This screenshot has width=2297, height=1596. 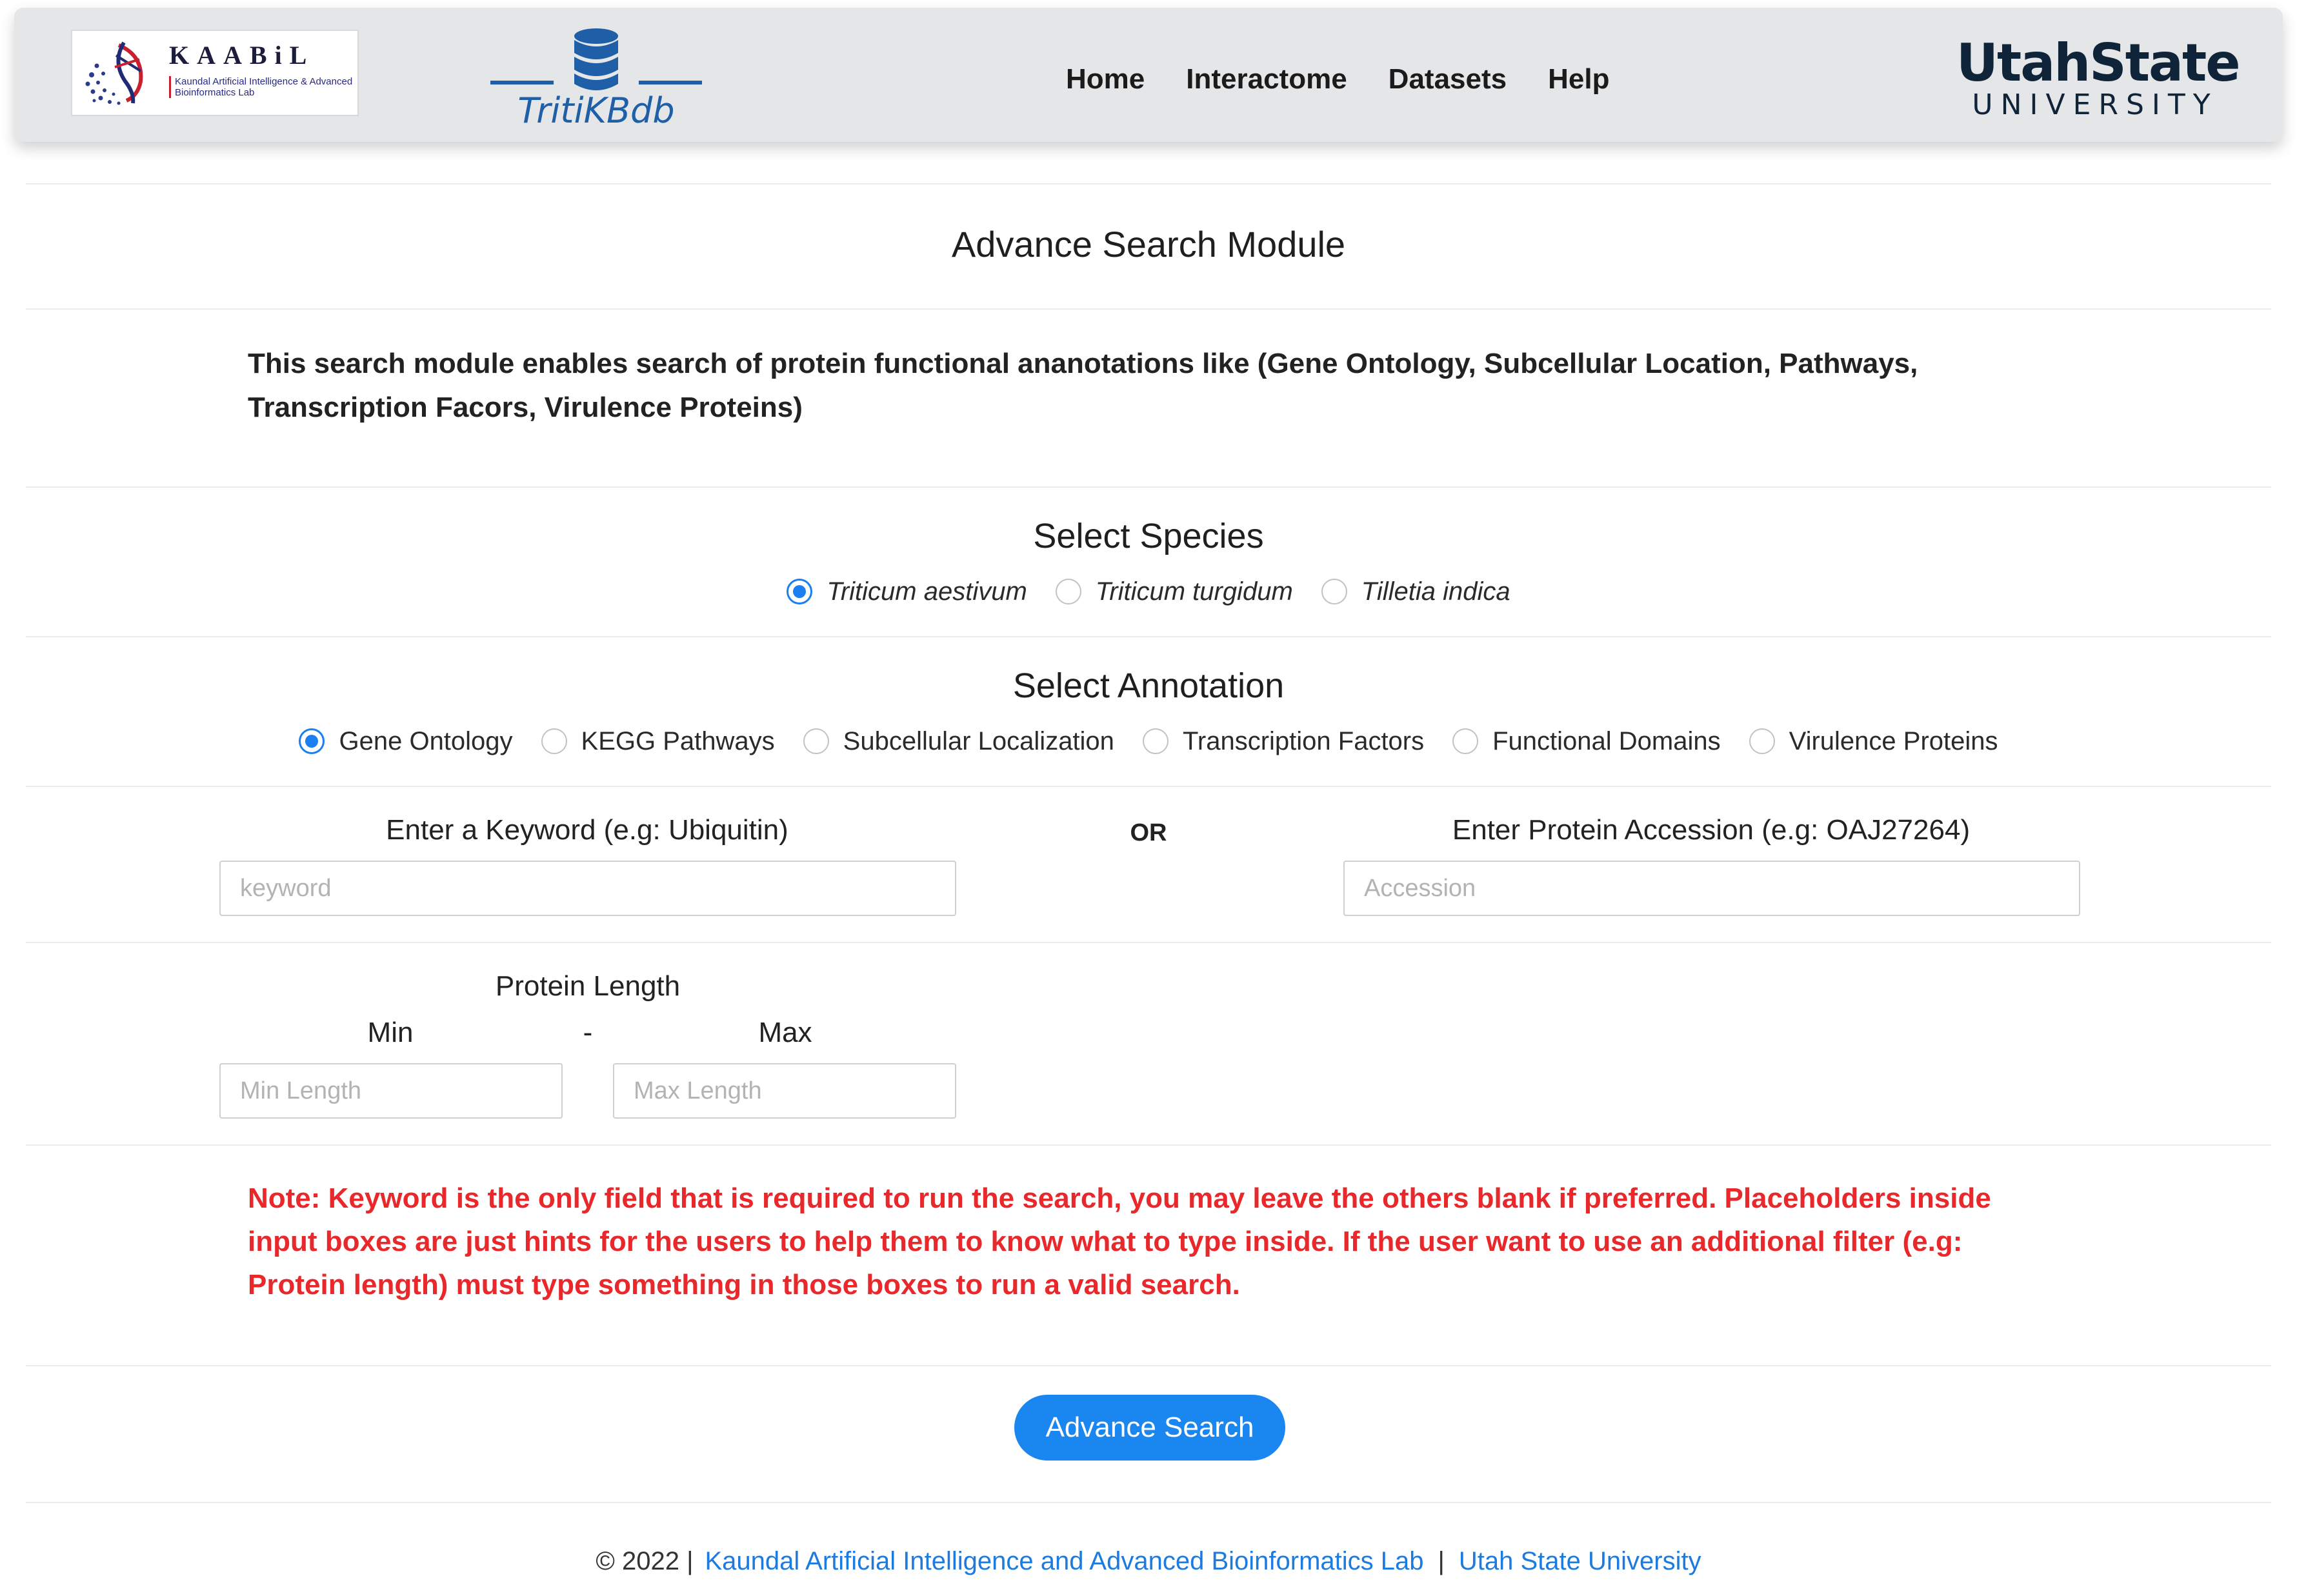 I want to click on page-title: Advance Search Module, so click(x=1148, y=244).